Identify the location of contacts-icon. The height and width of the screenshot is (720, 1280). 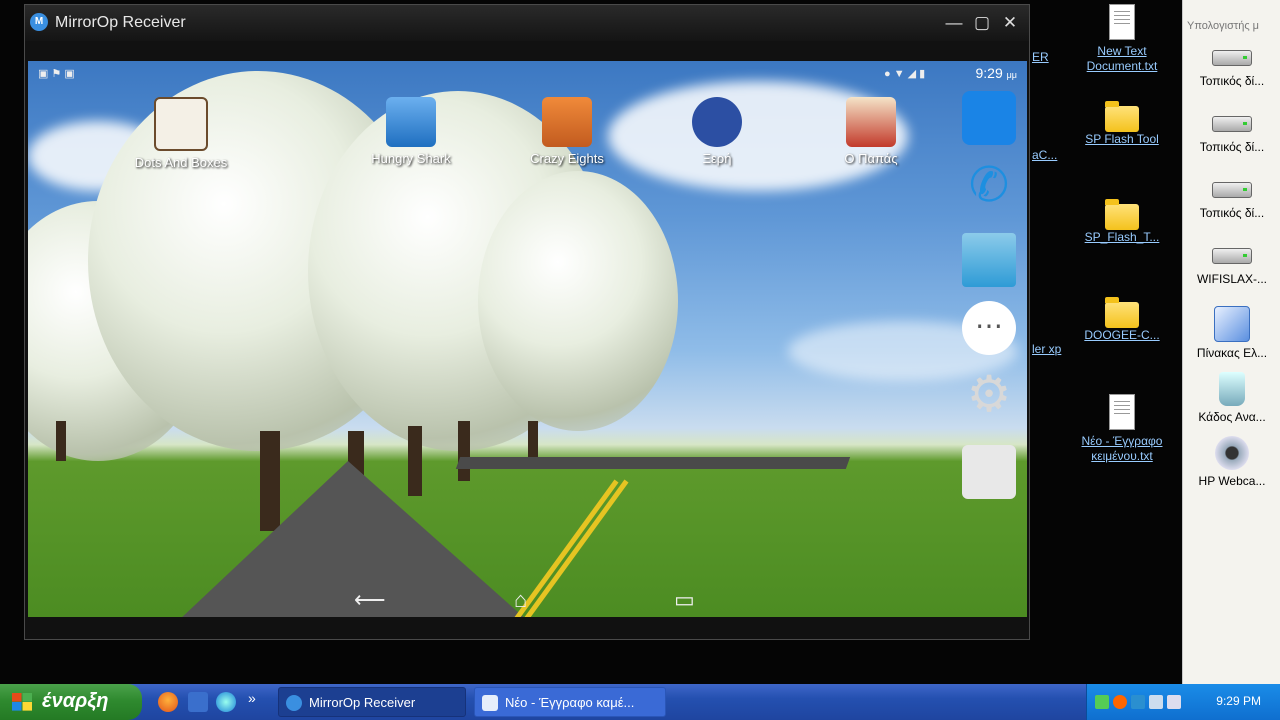
(989, 260).